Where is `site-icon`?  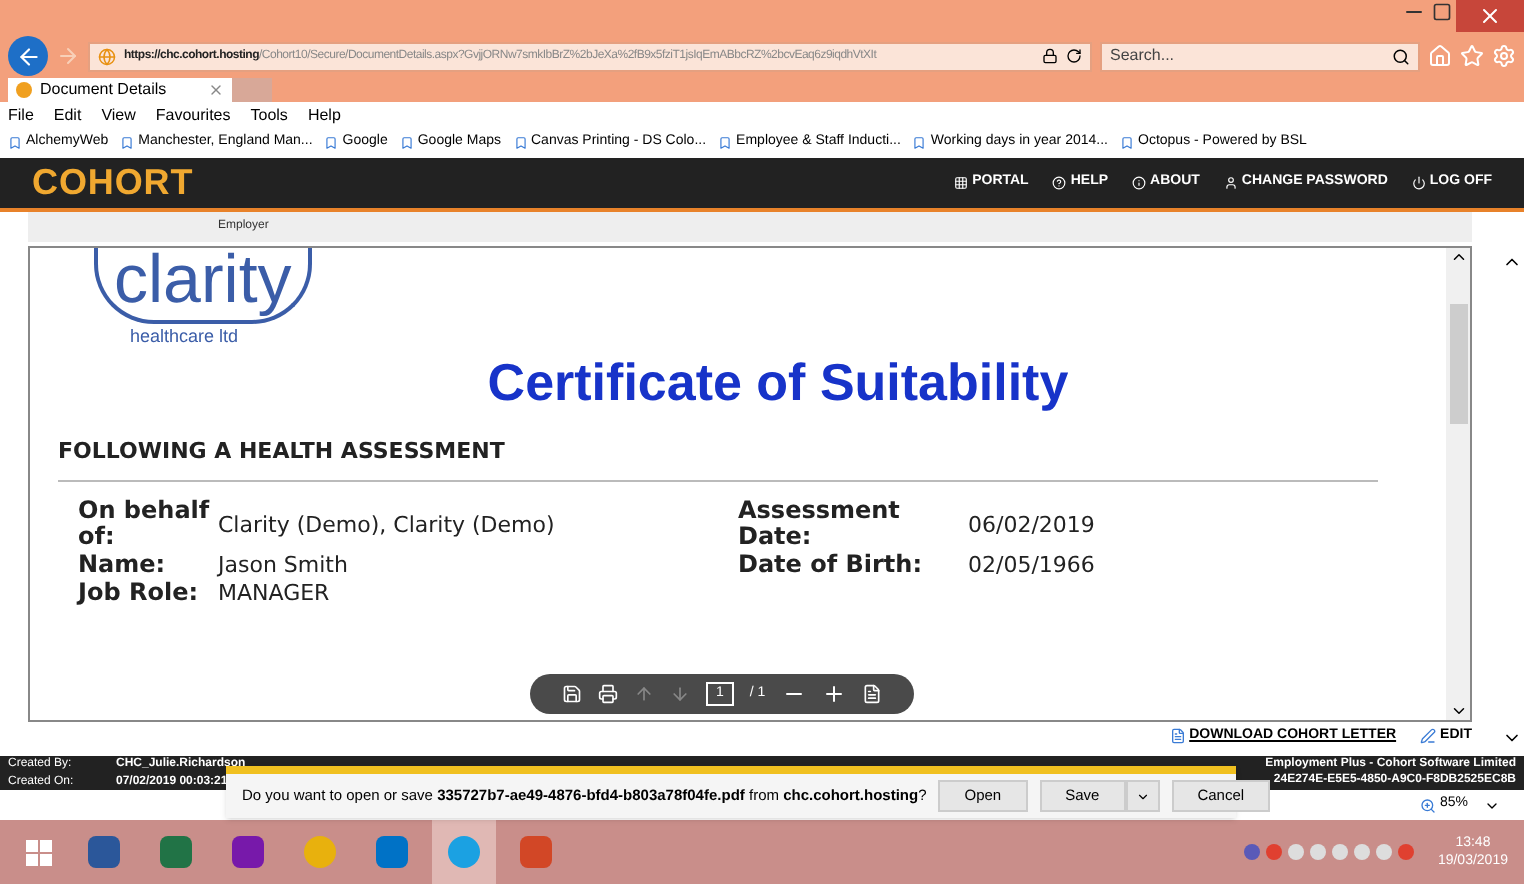
site-icon is located at coordinates (107, 56).